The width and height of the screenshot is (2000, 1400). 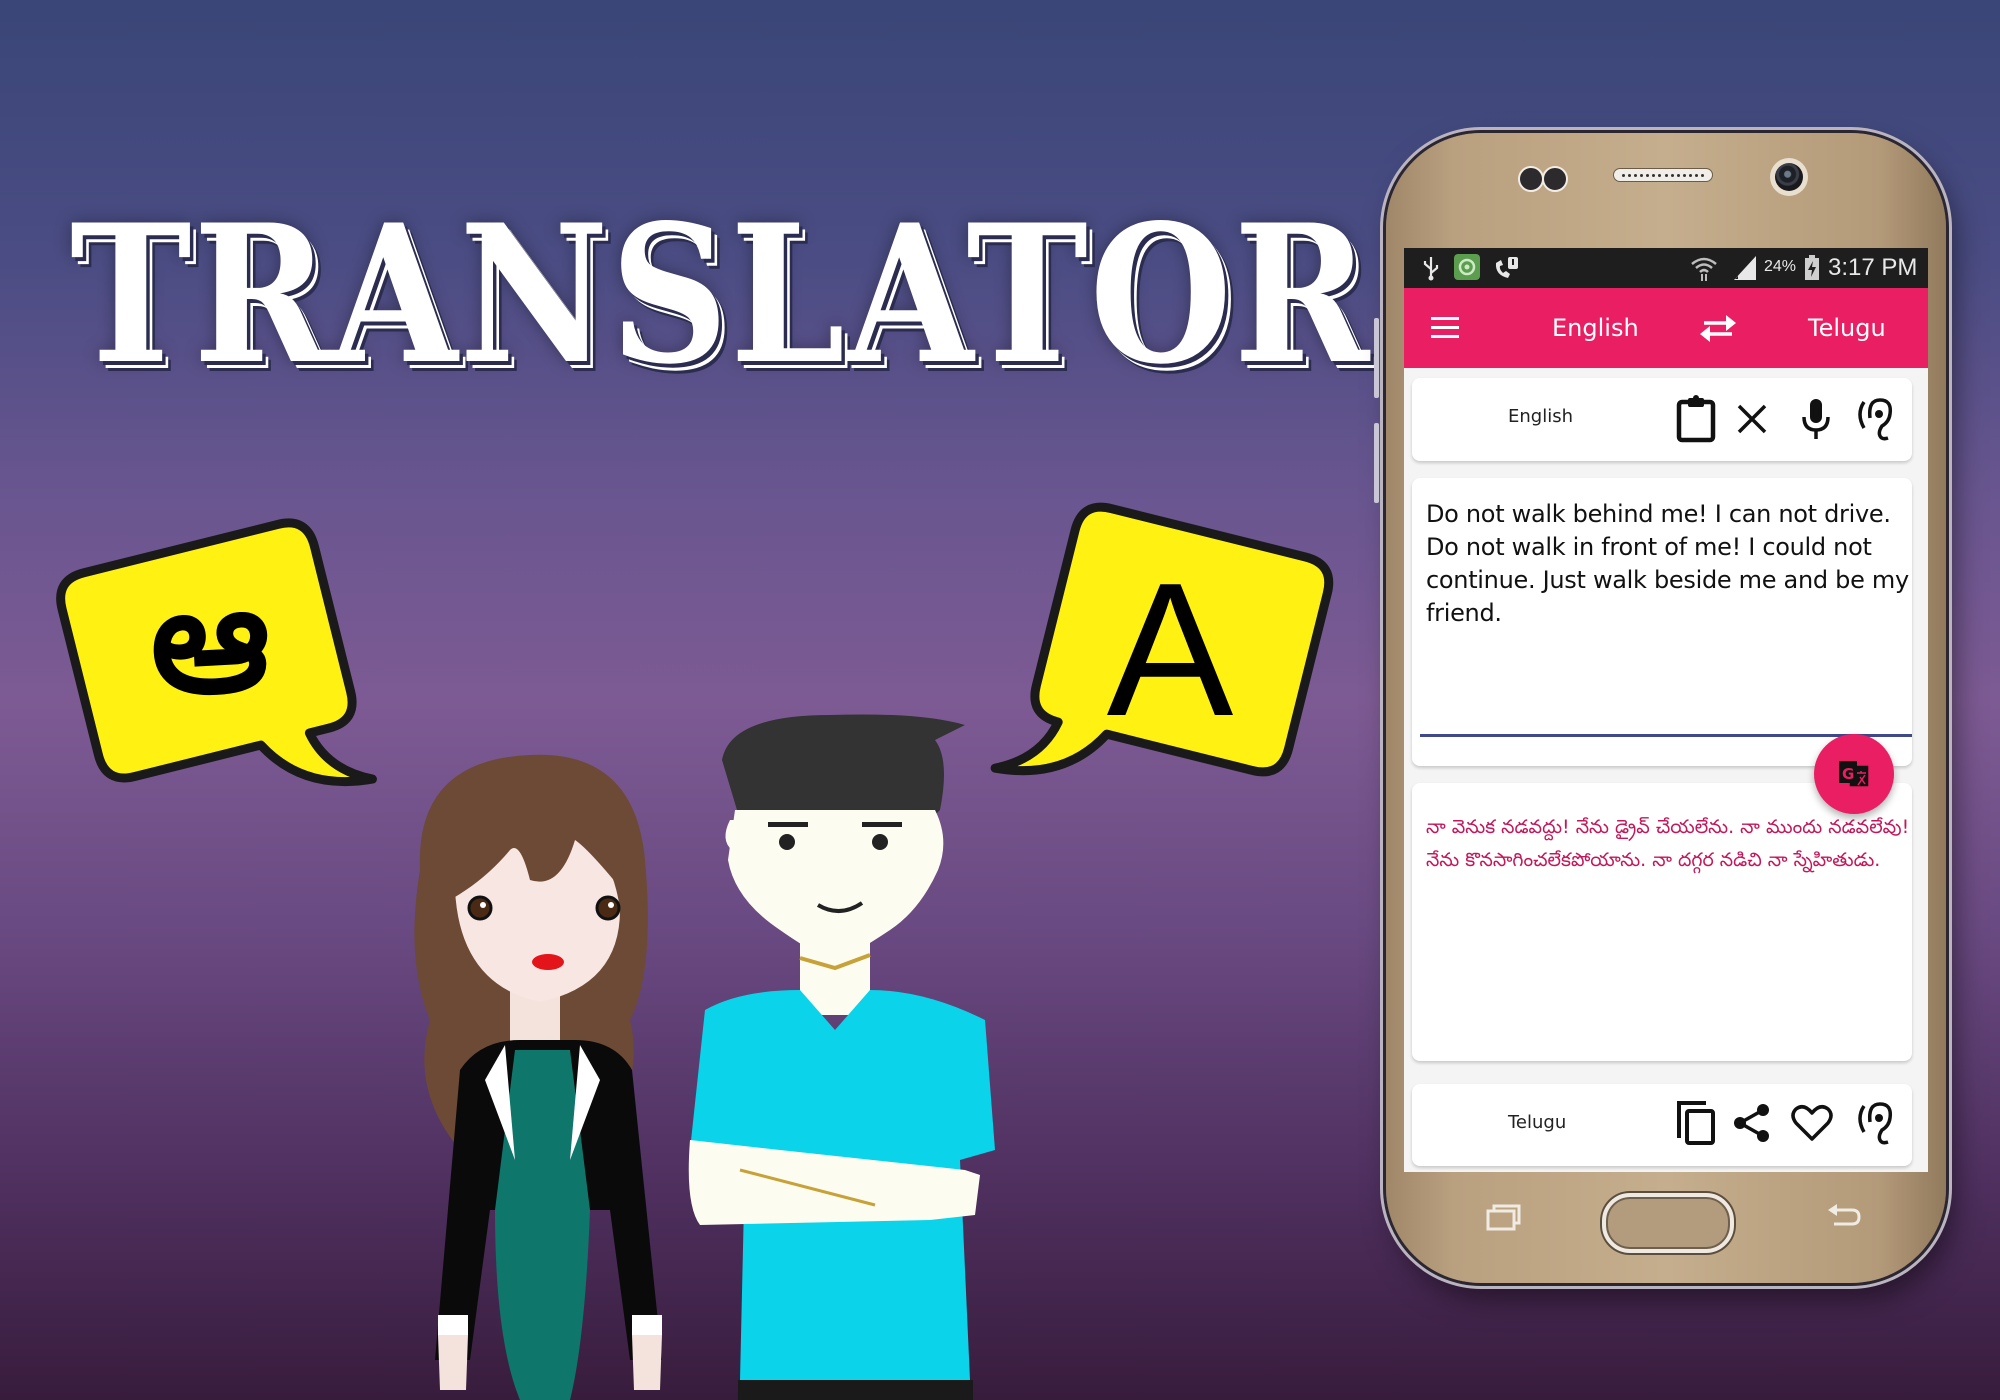 What do you see at coordinates (1666, 268) in the screenshot?
I see `status-bar: 24% 3:17 PM` at bounding box center [1666, 268].